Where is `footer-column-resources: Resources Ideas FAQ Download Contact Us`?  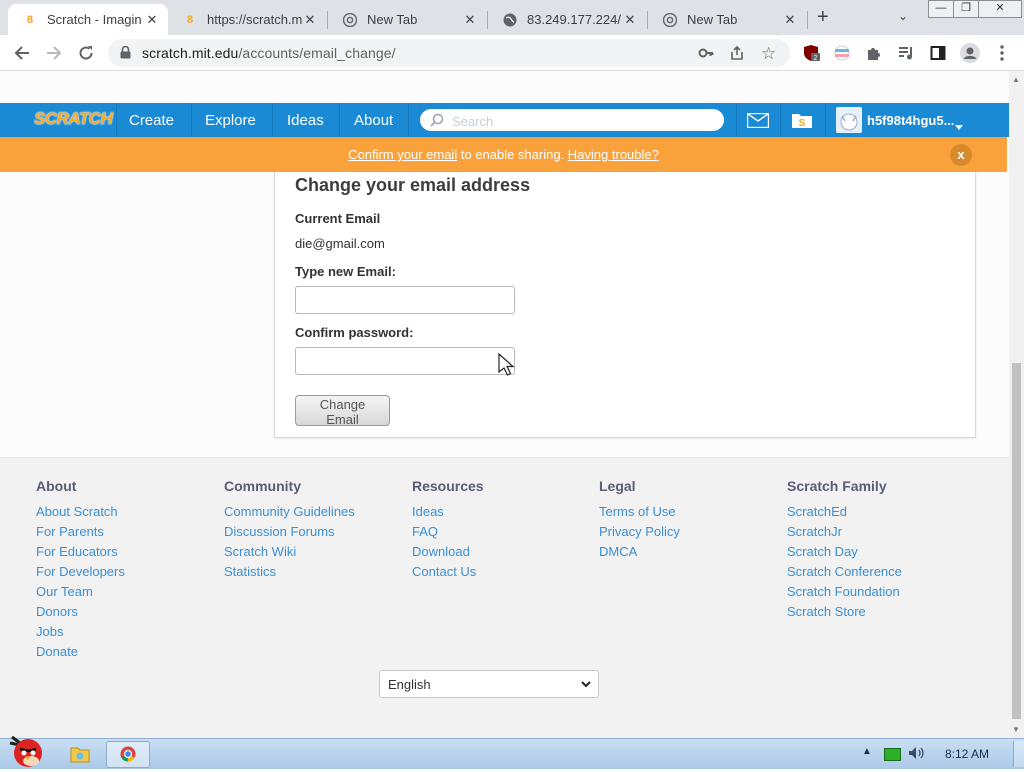 footer-column-resources: Resources Ideas FAQ Download Contact Us is located at coordinates (448, 530).